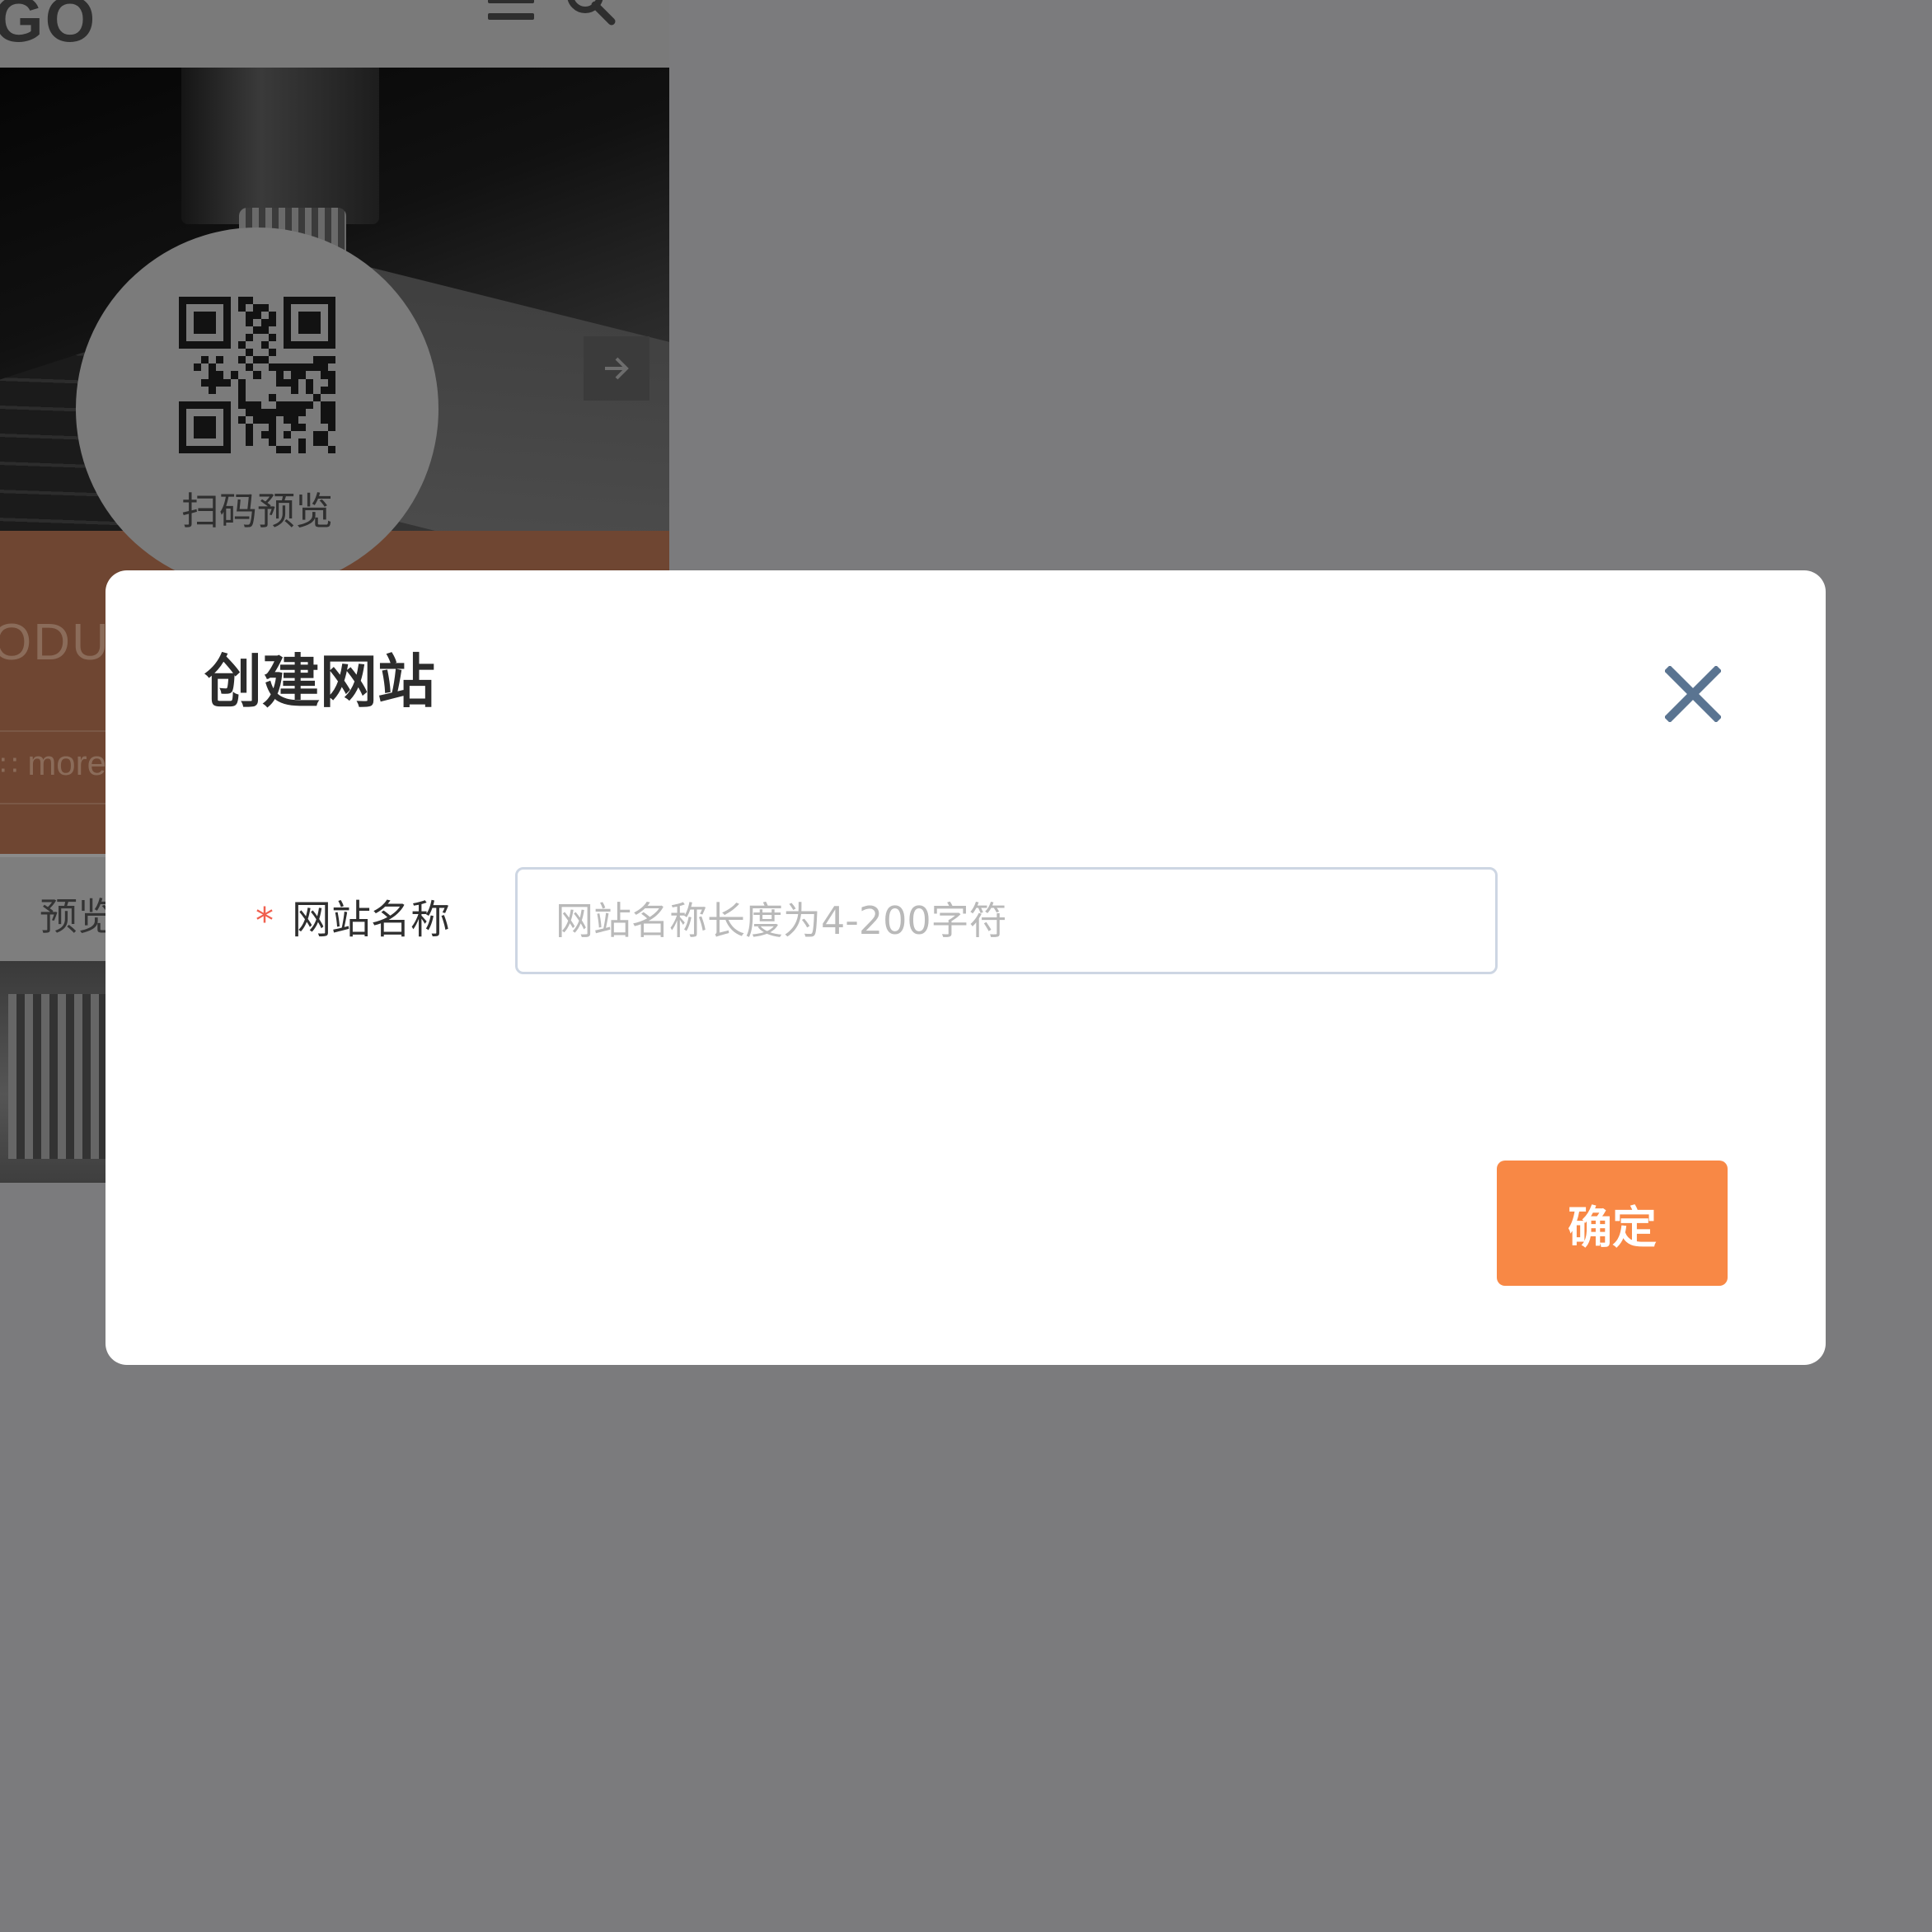  What do you see at coordinates (257, 511) in the screenshot?
I see `qr-caption: 扫码预览` at bounding box center [257, 511].